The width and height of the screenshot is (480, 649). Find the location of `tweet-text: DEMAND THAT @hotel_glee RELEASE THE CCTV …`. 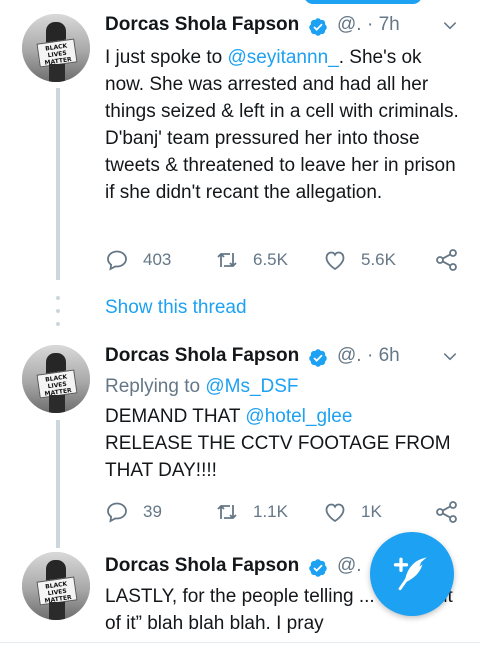

tweet-text: DEMAND THAT @hotel_glee RELEASE THE CCTV … is located at coordinates (278, 443).